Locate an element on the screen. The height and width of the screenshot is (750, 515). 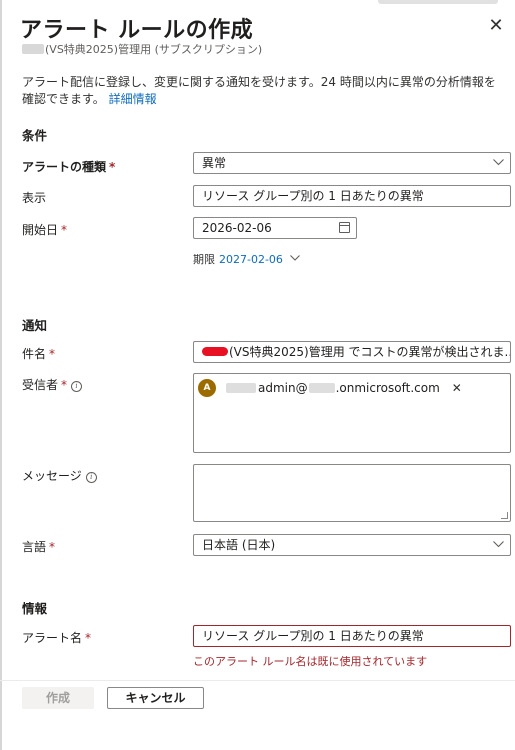
section-conditions: 条件 is located at coordinates (35, 135).